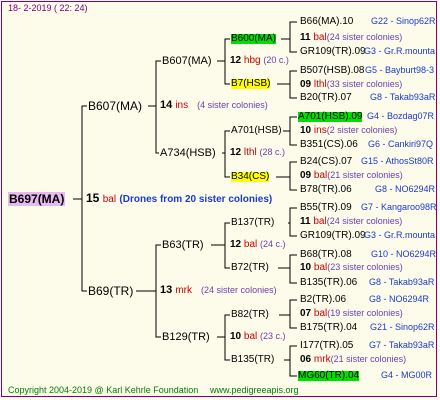 This screenshot has width=440, height=400. I want to click on dam-note: (24 sister colonies), so click(239, 290).